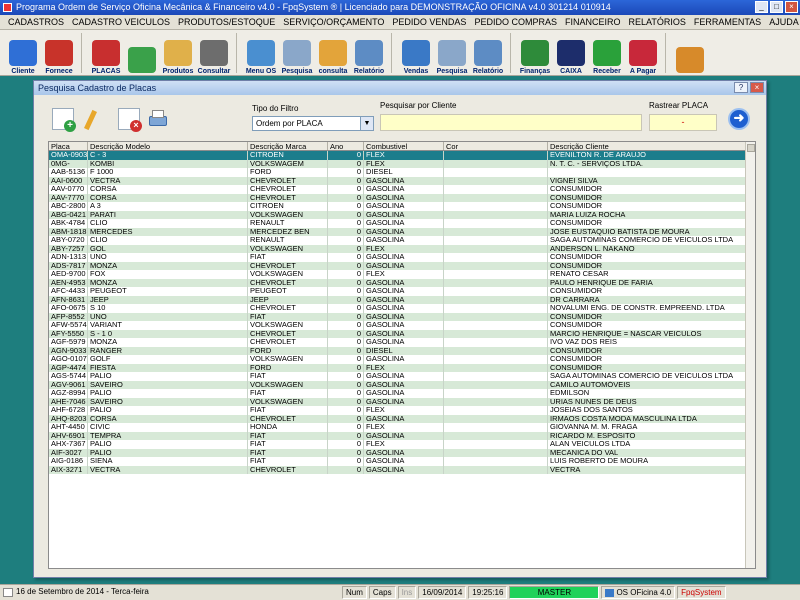 The width and height of the screenshot is (800, 600). What do you see at coordinates (402, 469) in the screenshot?
I see `table-row: AIX-3271 VECTRA CHEVROLET 0 GASOLINA VECTRA` at bounding box center [402, 469].